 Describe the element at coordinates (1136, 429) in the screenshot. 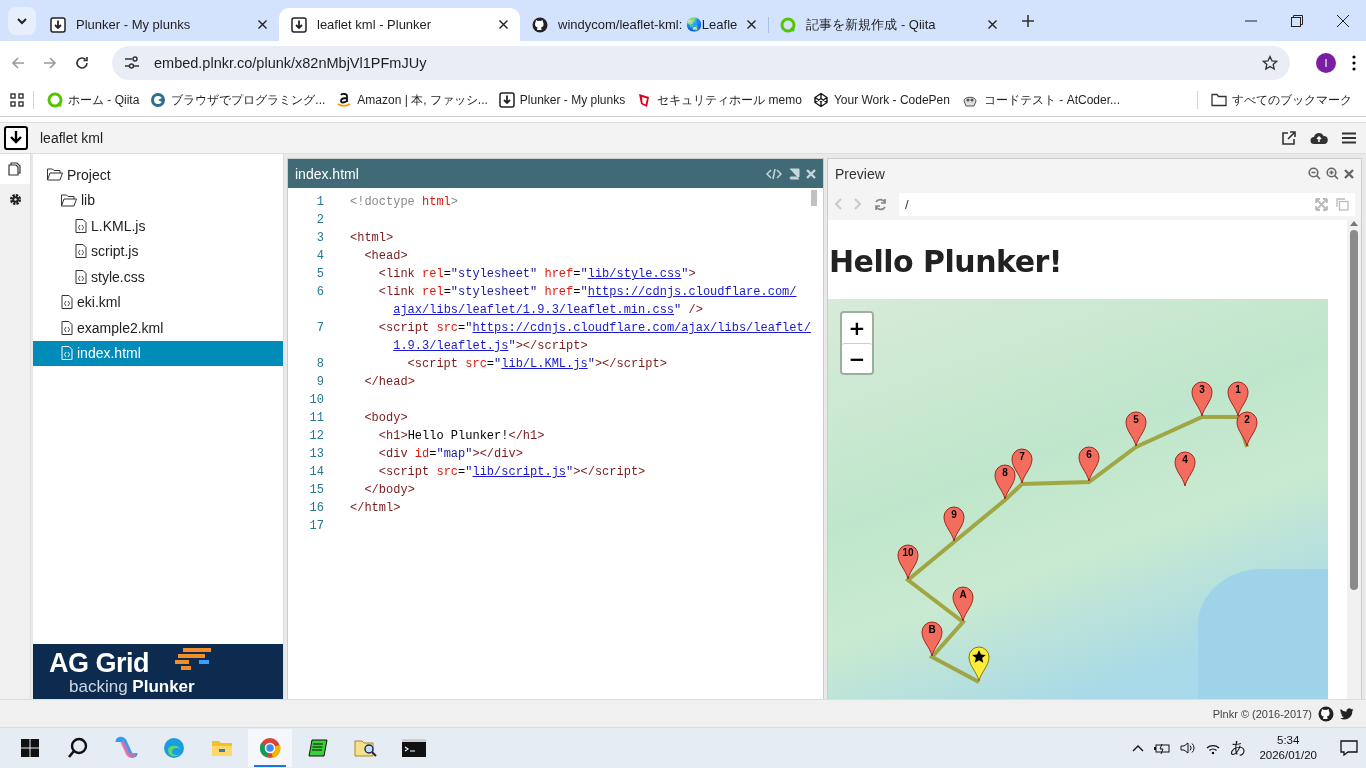

I see `map-marker: 5` at that location.